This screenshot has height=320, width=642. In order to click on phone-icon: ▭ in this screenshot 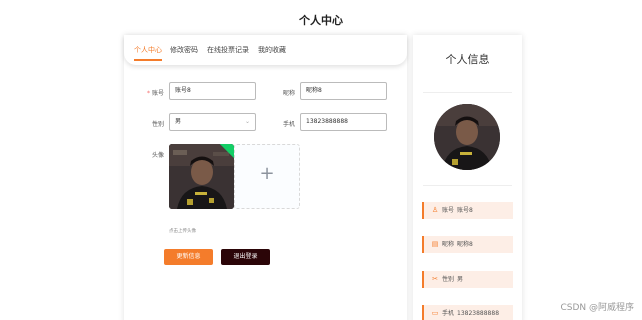, I will do `click(435, 313)`.